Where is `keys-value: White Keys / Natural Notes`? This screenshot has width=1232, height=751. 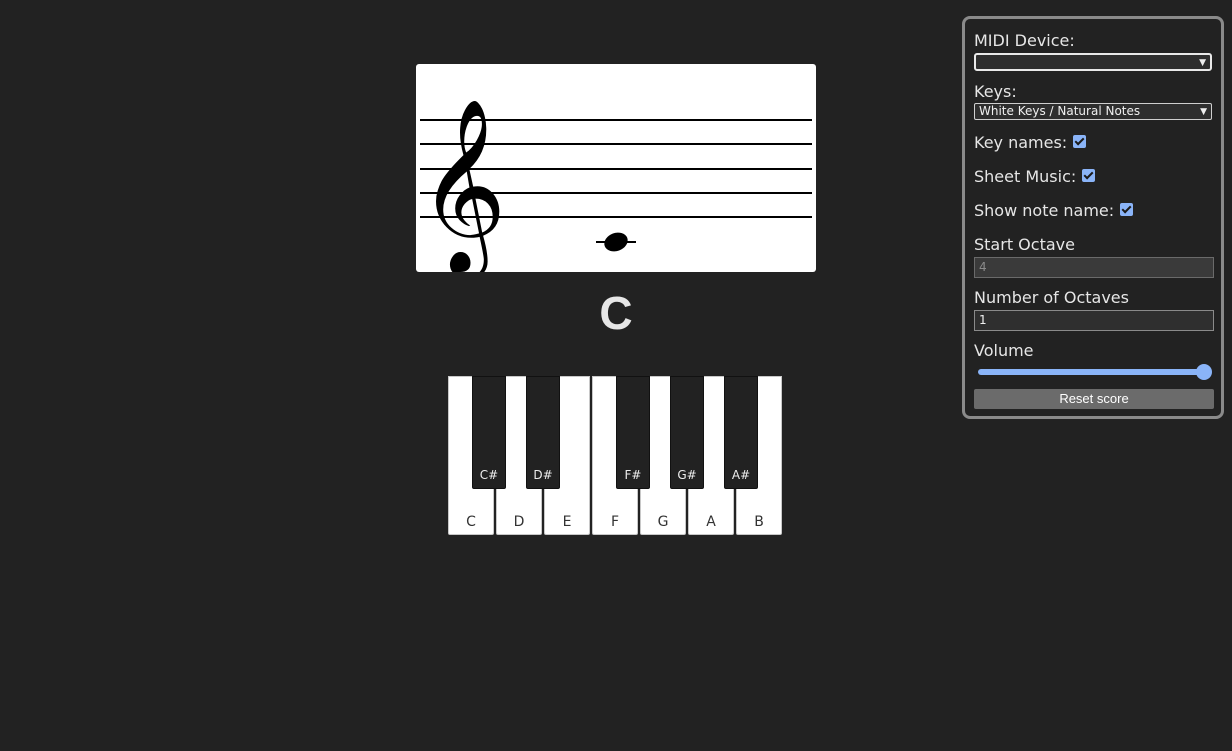 keys-value: White Keys / Natural Notes is located at coordinates (1060, 111).